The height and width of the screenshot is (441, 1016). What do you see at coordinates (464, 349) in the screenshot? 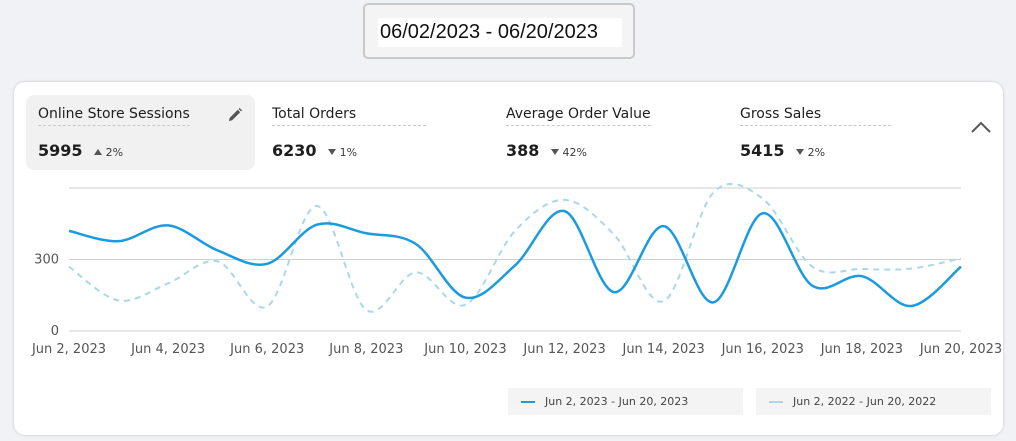
I see `x-tick-label: Jun 10, 2023` at bounding box center [464, 349].